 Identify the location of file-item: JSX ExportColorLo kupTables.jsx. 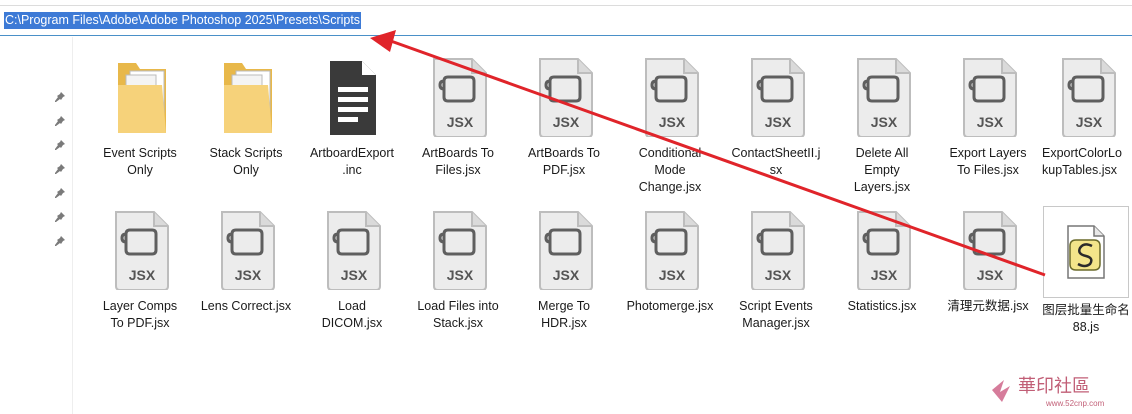
(1087, 118).